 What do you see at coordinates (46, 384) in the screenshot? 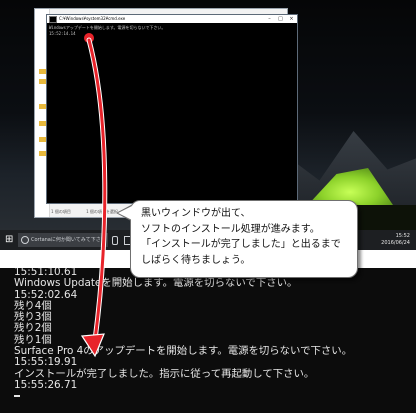
I see `console-line: 15:55:26.71` at bounding box center [46, 384].